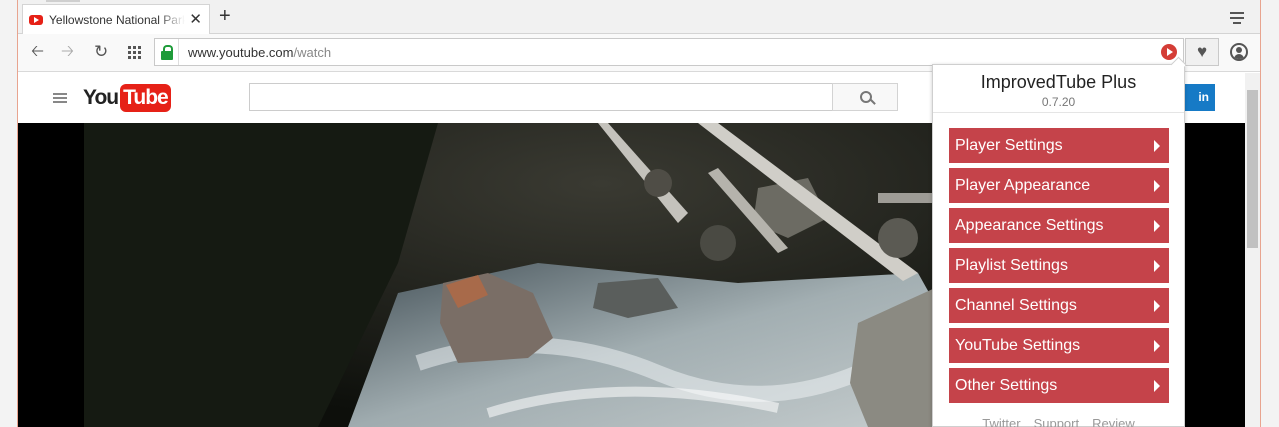  Describe the element at coordinates (1058, 82) in the screenshot. I see `popup-title: ImprovedTube Plus` at that location.